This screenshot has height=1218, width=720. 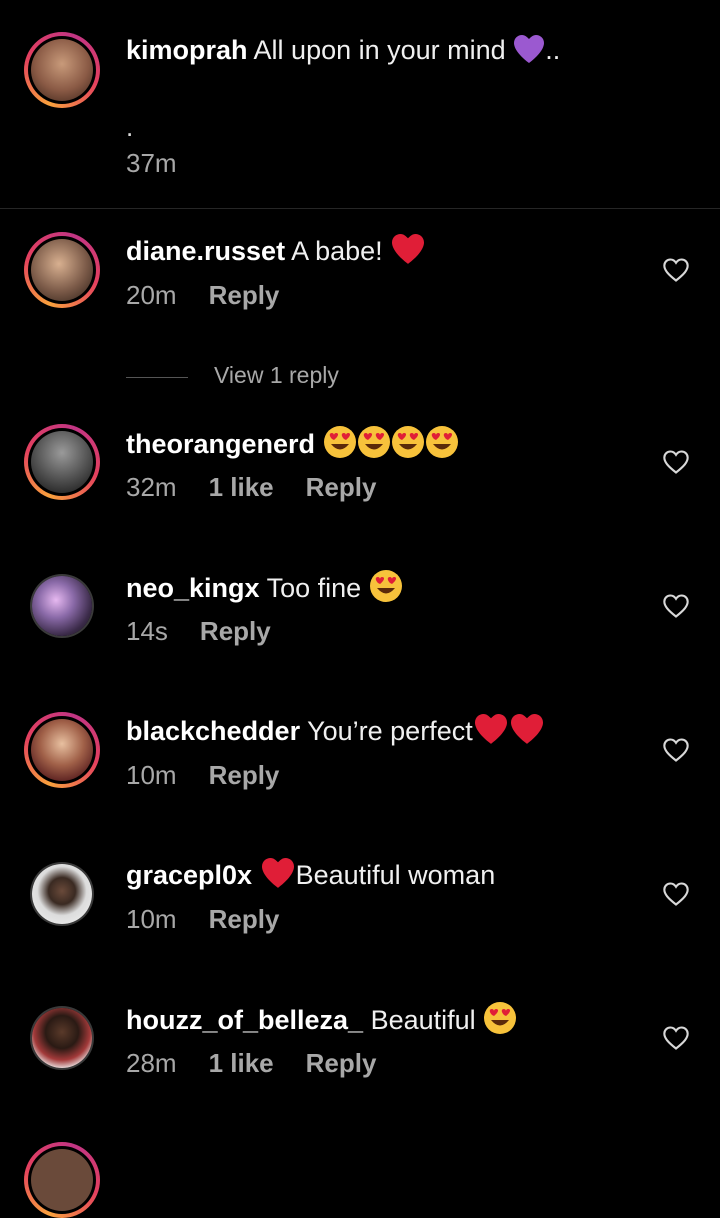 I want to click on username: neo_kingx, so click(x=193, y=588).